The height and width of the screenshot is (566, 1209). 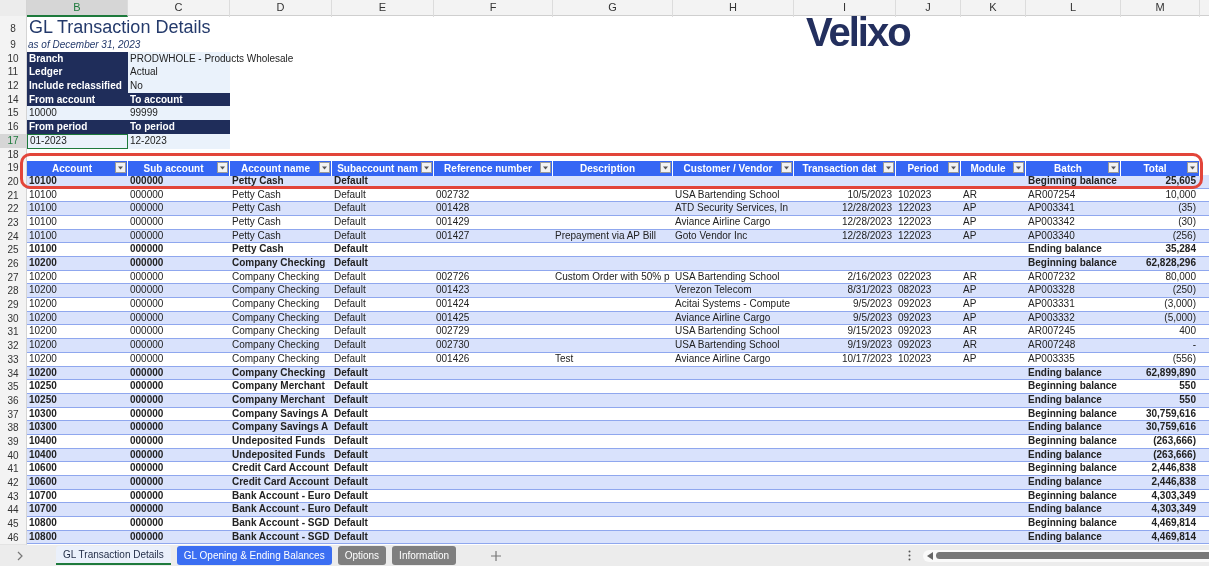 What do you see at coordinates (928, 168) in the screenshot?
I see `table-header: Period` at bounding box center [928, 168].